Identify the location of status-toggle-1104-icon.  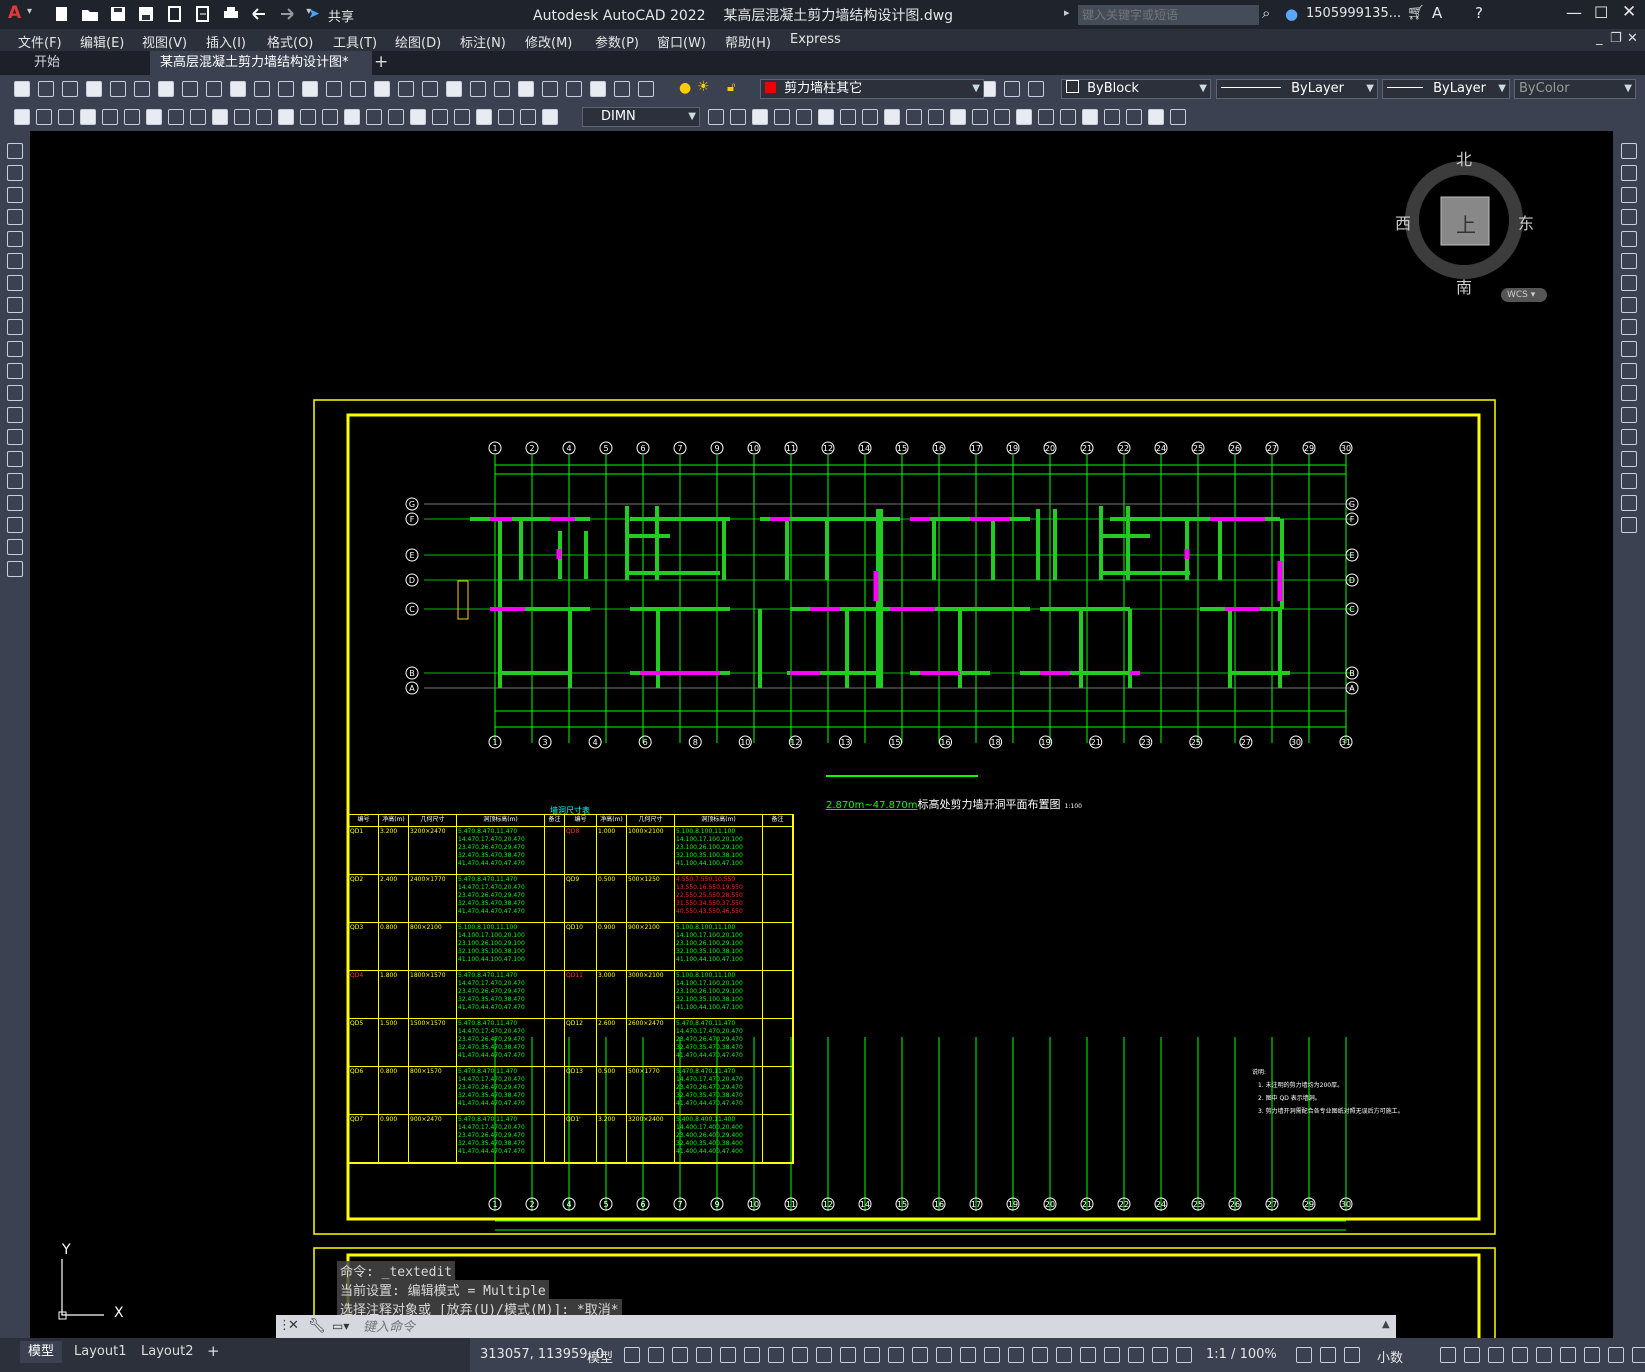
(1112, 1355).